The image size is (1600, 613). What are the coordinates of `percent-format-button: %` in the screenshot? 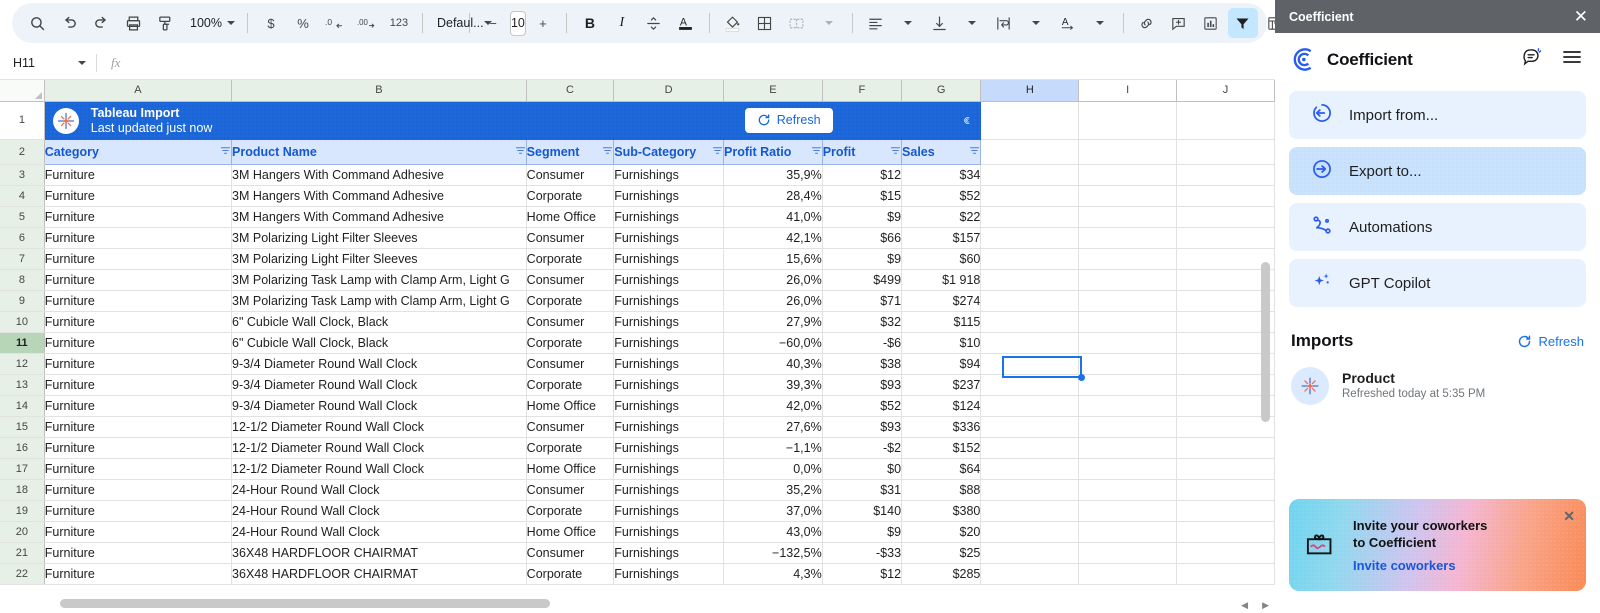 It's located at (303, 23).